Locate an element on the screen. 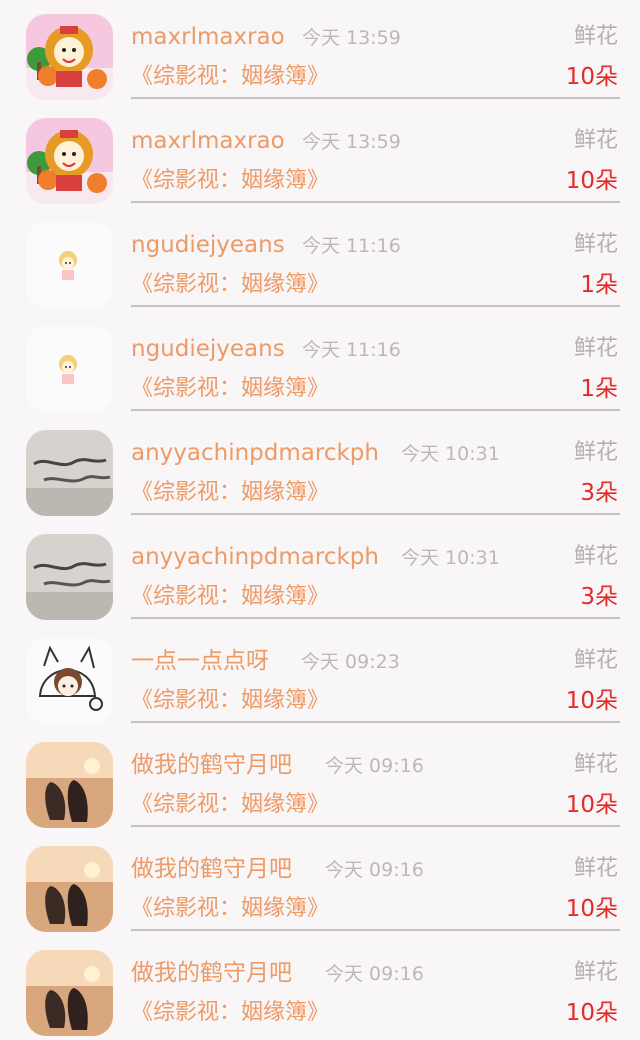 The image size is (640, 1040). timestamp: 今天 09:23 is located at coordinates (350, 662).